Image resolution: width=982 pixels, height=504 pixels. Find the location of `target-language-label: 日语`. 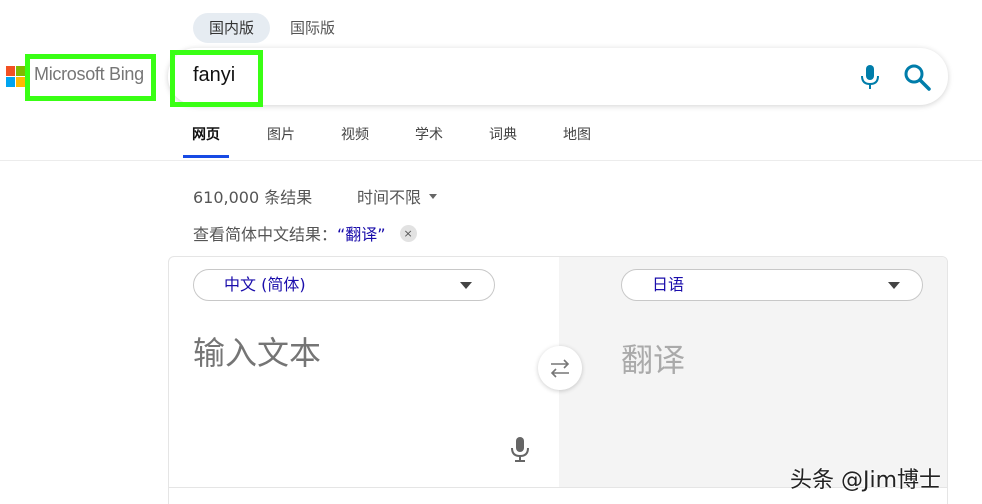

target-language-label: 日语 is located at coordinates (668, 284).